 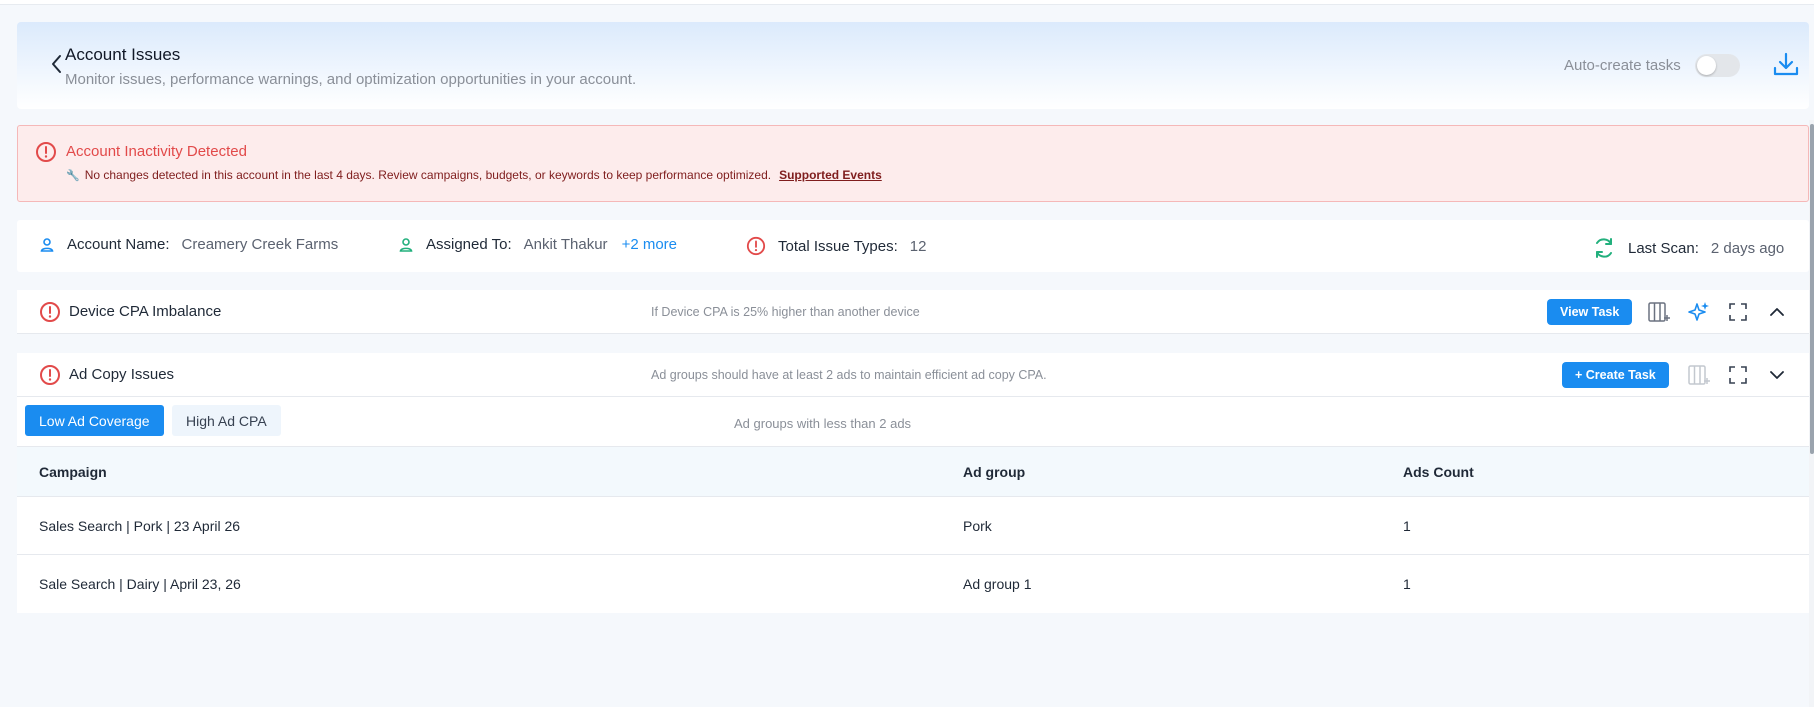 What do you see at coordinates (1438, 471) in the screenshot?
I see `column-header-ads-count: Ads Count` at bounding box center [1438, 471].